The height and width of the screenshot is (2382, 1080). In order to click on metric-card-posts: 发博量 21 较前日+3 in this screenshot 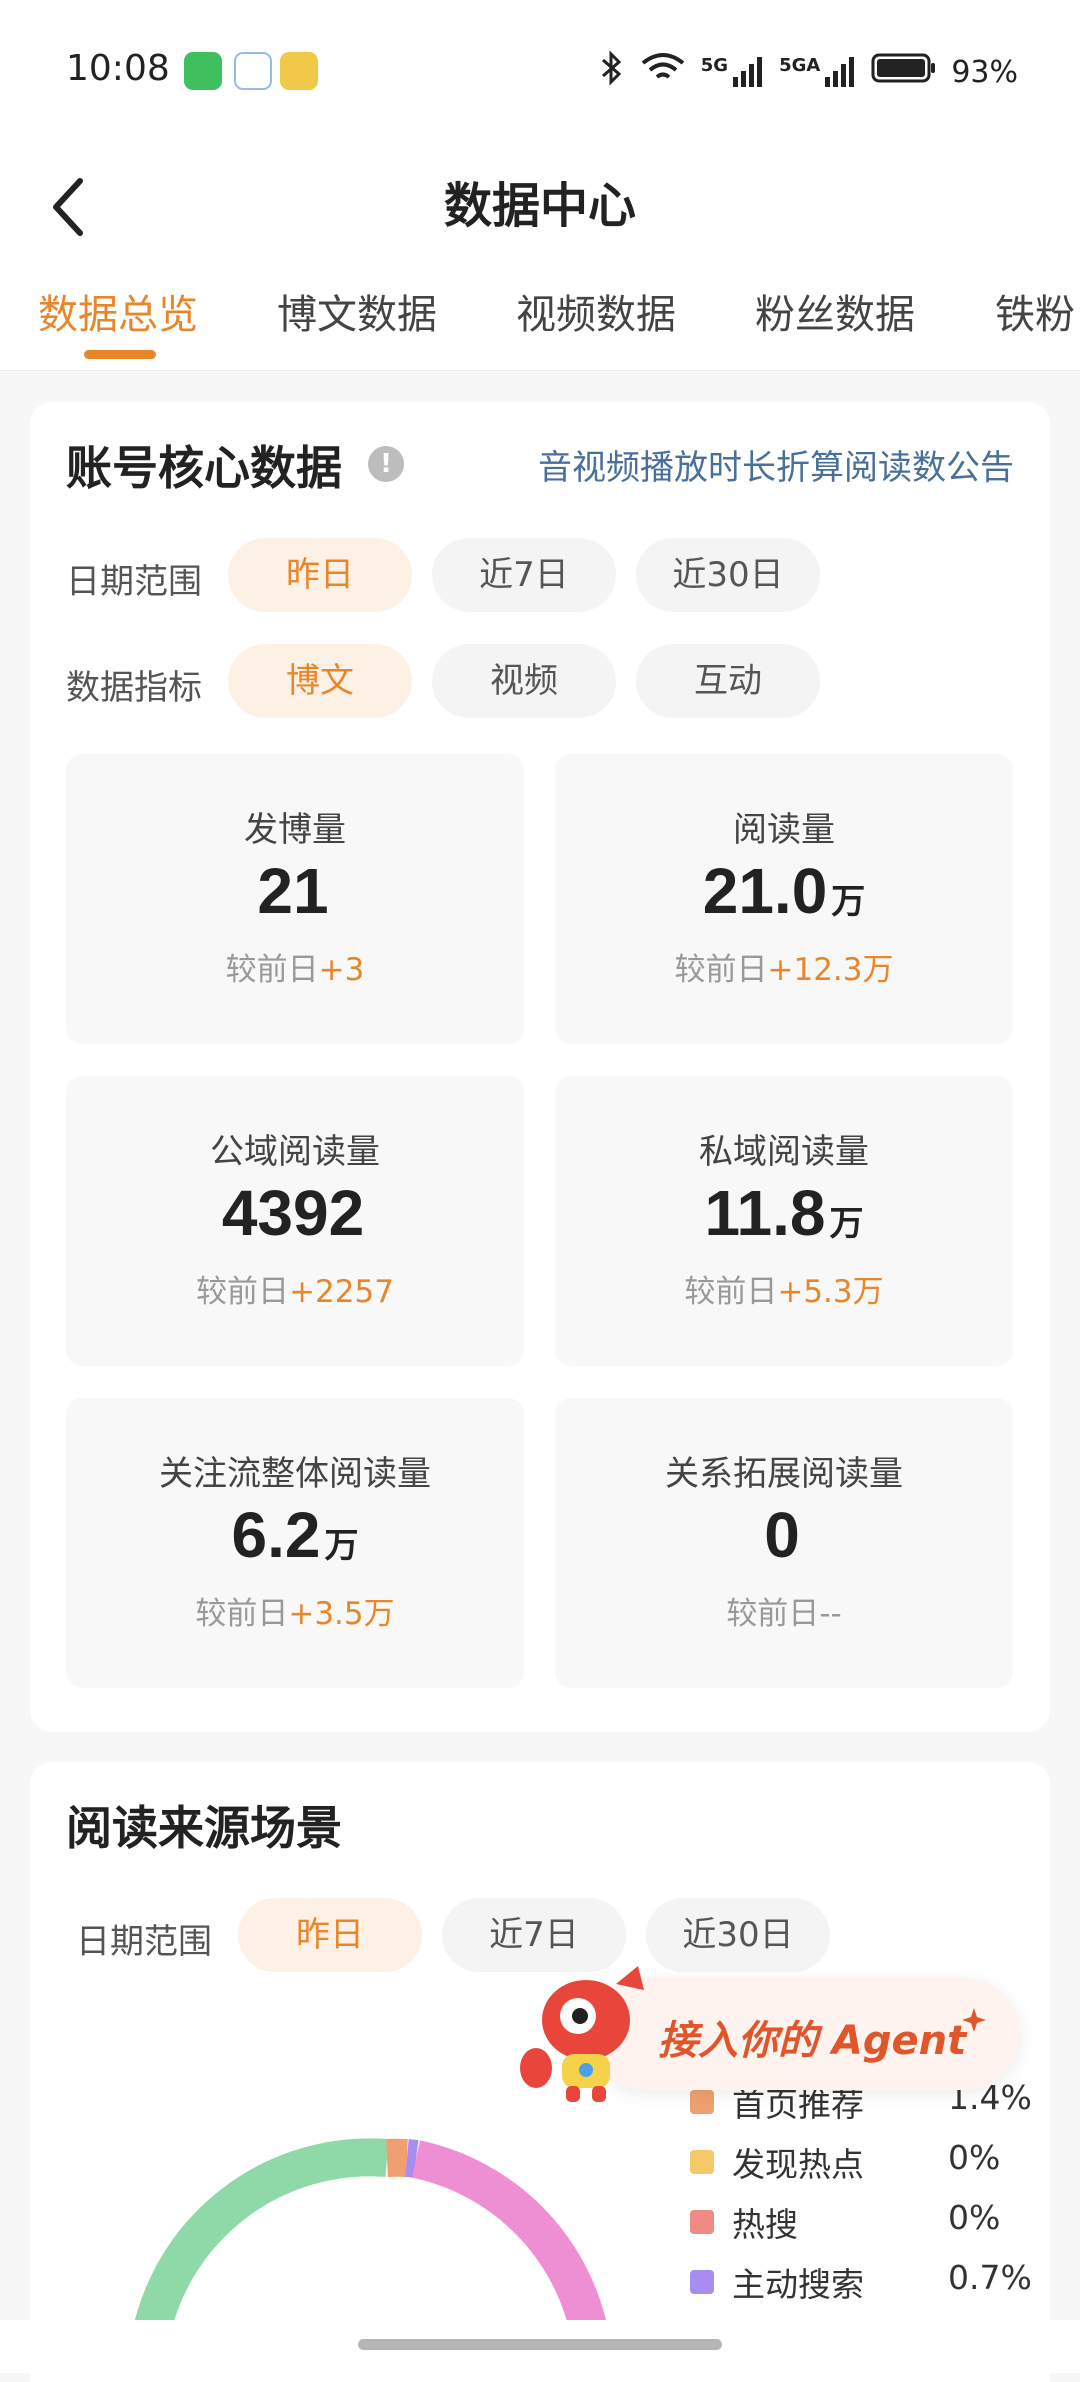, I will do `click(295, 899)`.